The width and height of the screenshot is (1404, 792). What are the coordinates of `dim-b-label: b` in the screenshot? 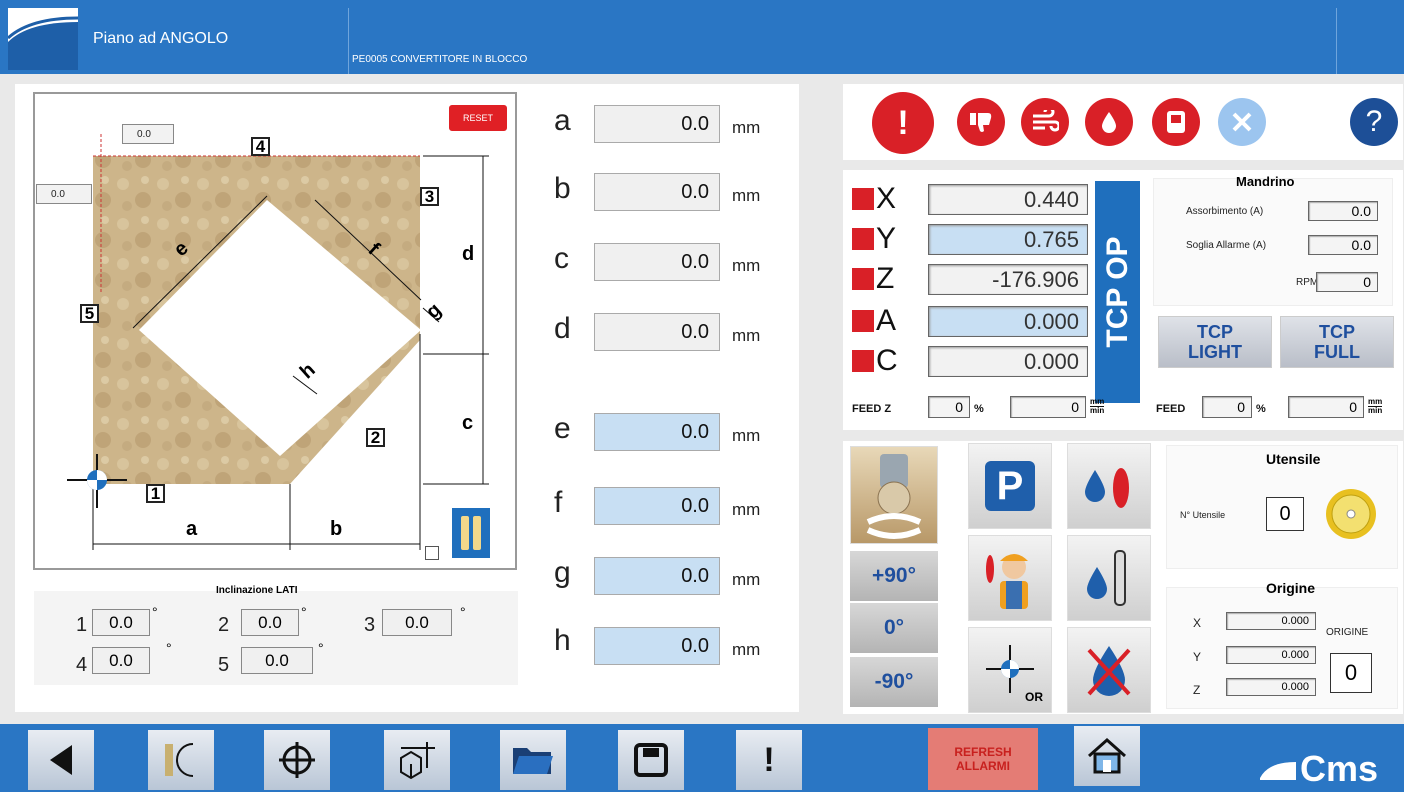 It's located at (562, 188).